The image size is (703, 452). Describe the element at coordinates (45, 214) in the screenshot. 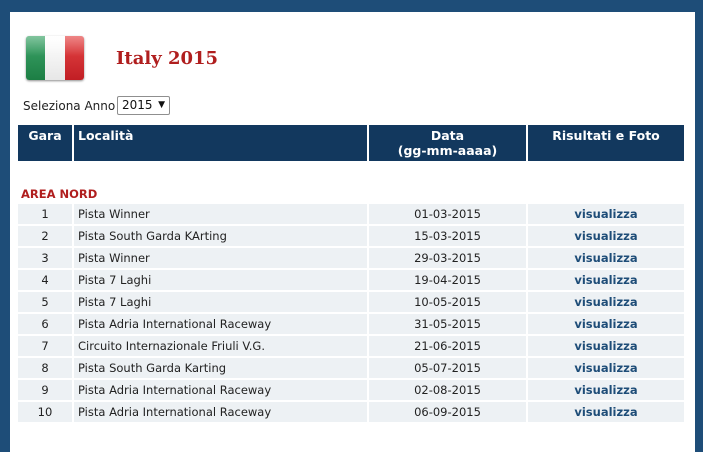

I see `race-number: 1` at that location.